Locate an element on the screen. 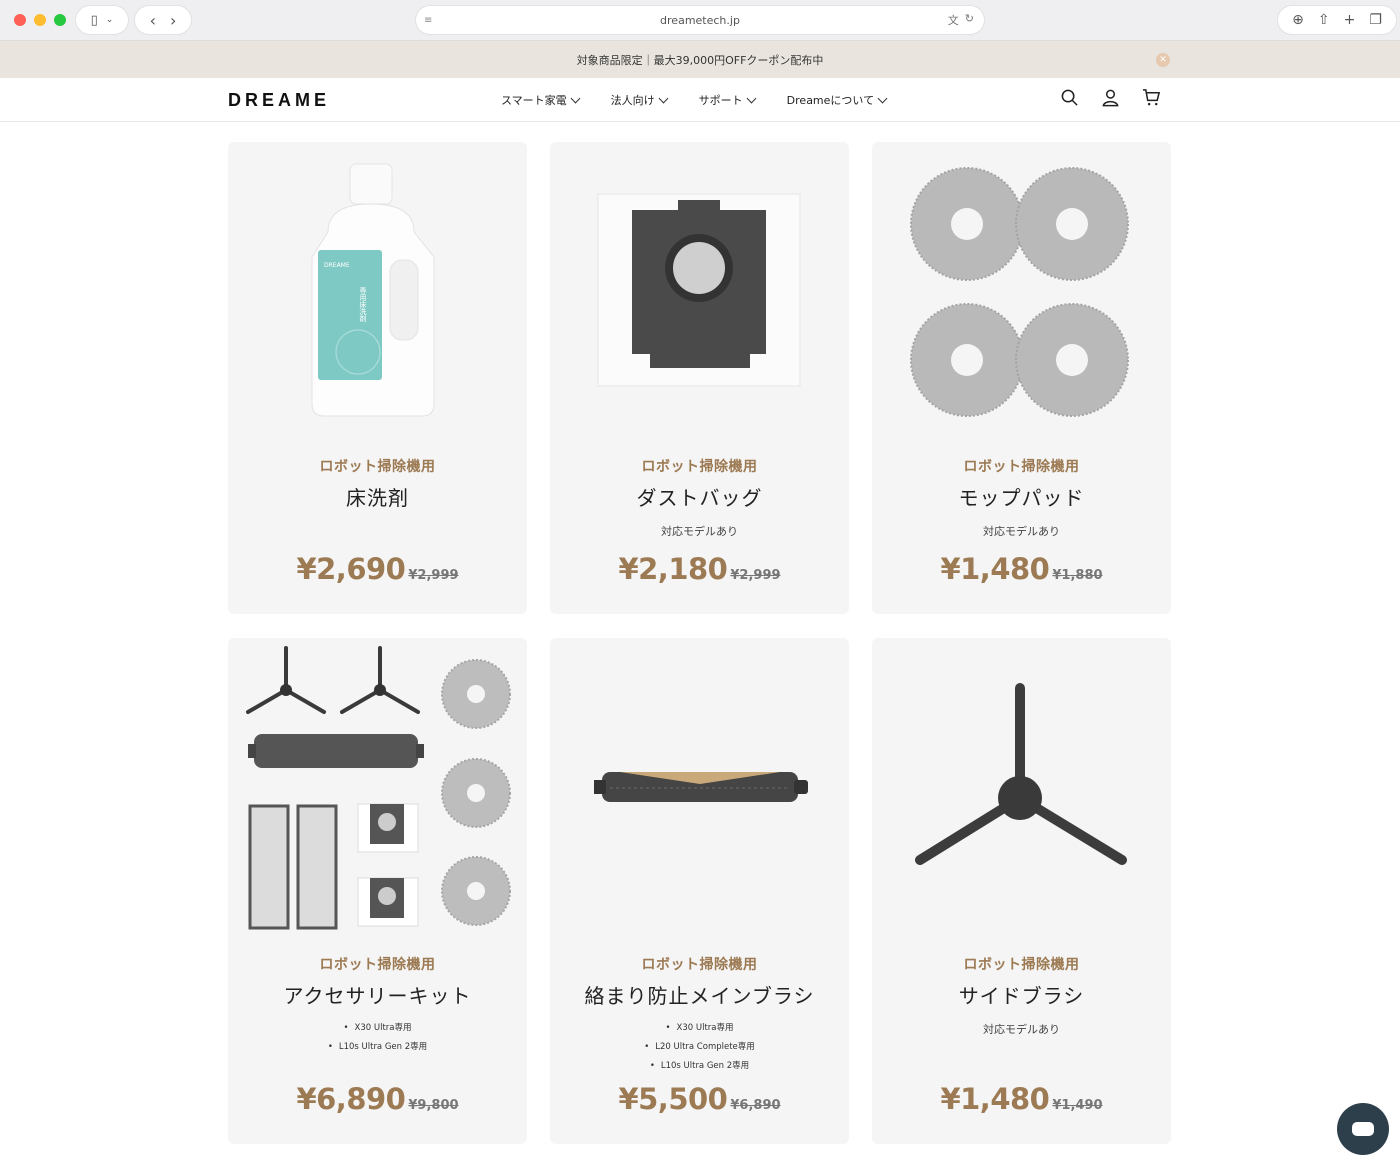 Image resolution: width=1400 pixels, height=1167 pixels. price-row: ¥6,890 ¥9,800 is located at coordinates (377, 1099).